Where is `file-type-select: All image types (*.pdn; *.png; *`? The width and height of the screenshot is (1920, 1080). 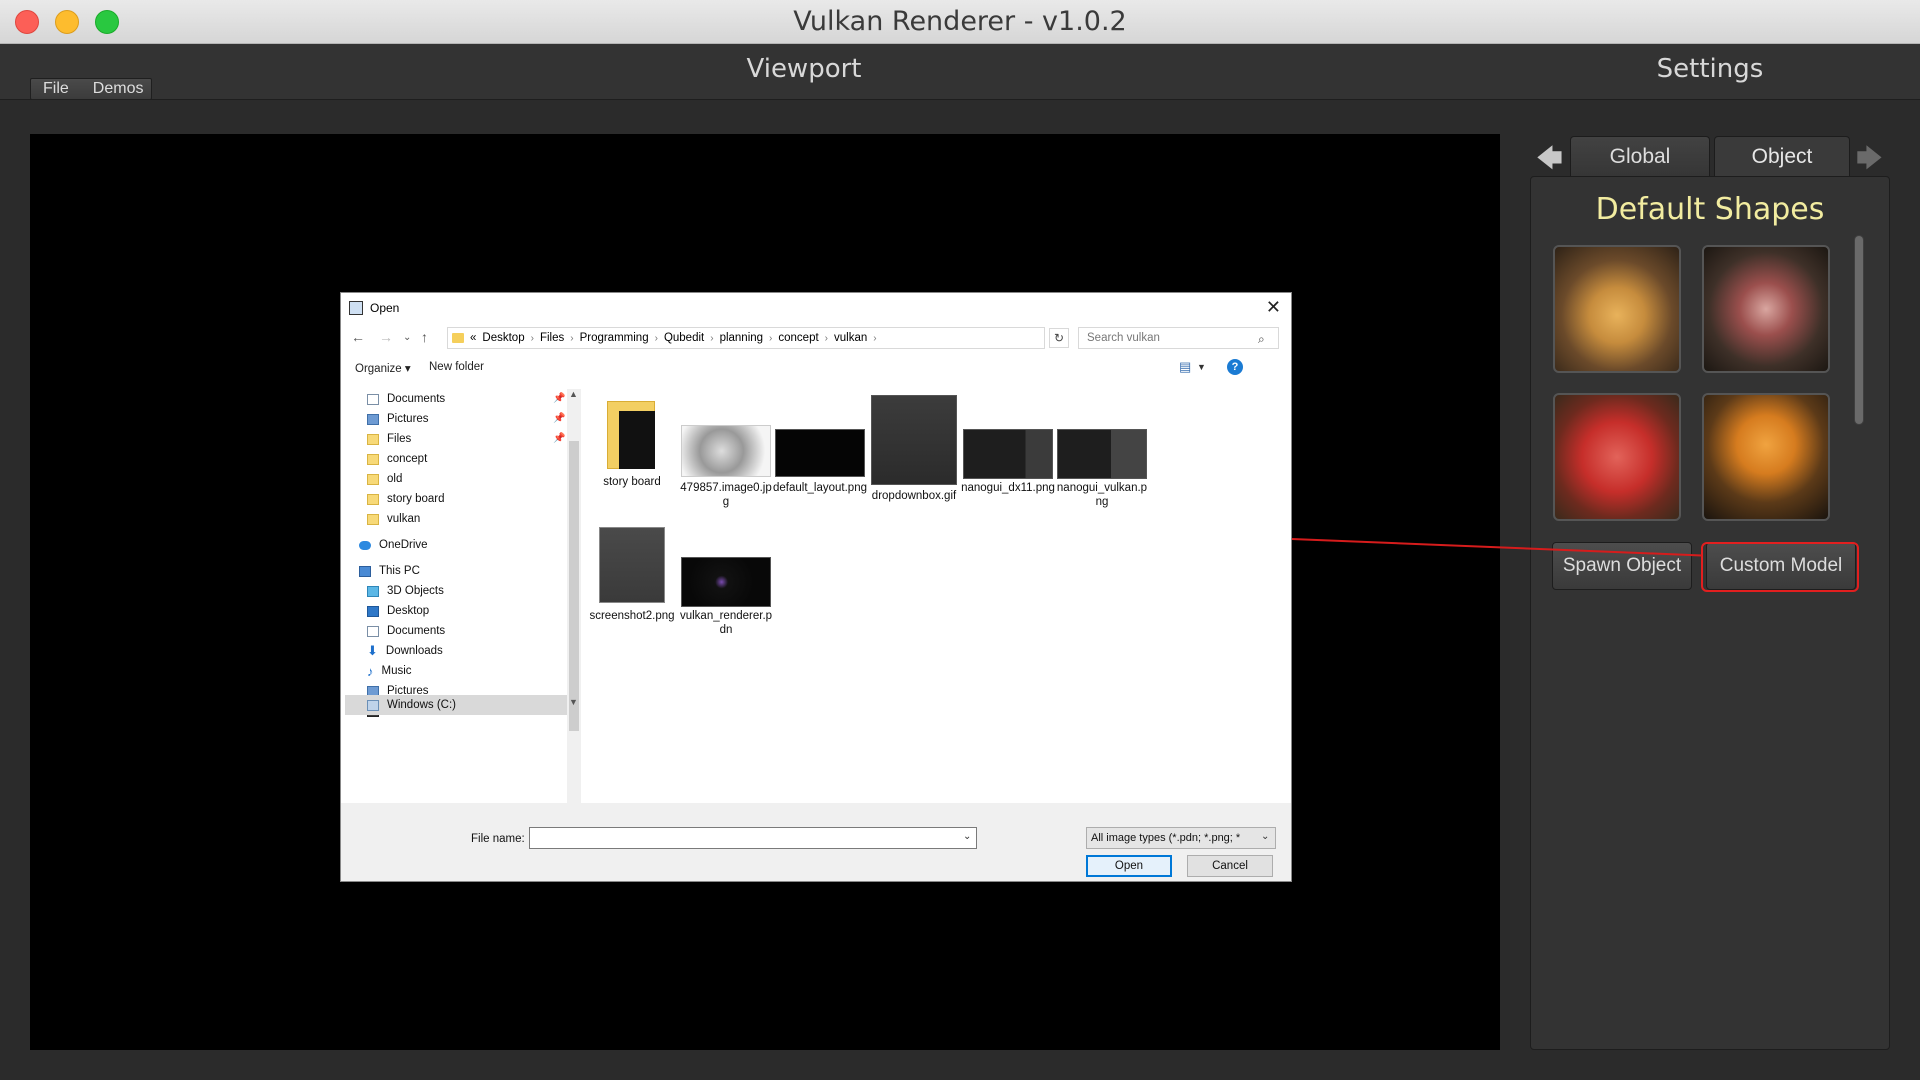
file-type-select: All image types (*.pdn; *.png; * is located at coordinates (1181, 838).